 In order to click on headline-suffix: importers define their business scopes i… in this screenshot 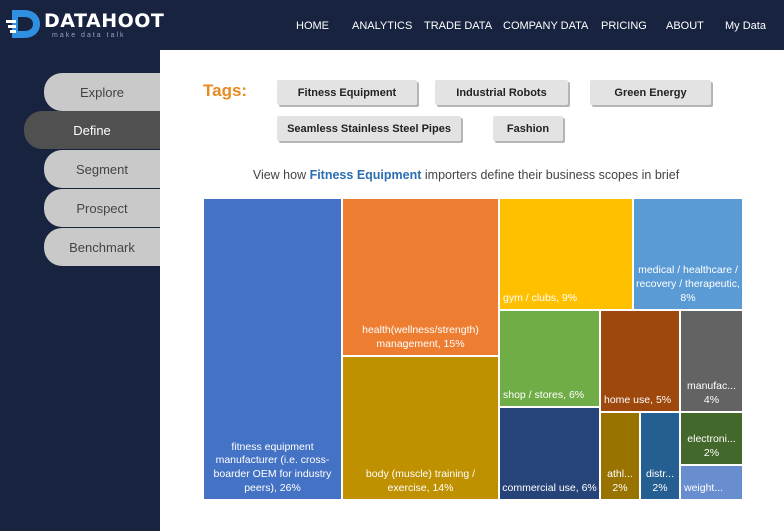, I will do `click(550, 175)`.